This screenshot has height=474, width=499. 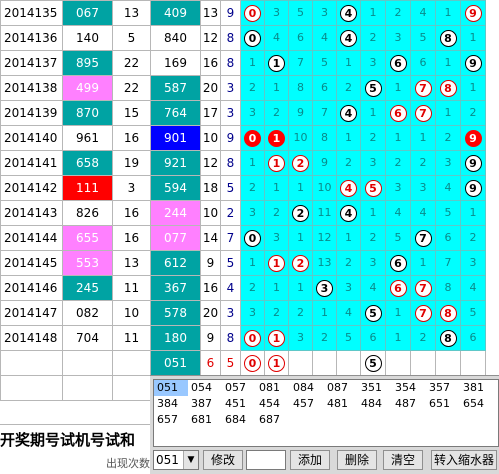 I want to click on tail-cell: 8, so click(x=230, y=163).